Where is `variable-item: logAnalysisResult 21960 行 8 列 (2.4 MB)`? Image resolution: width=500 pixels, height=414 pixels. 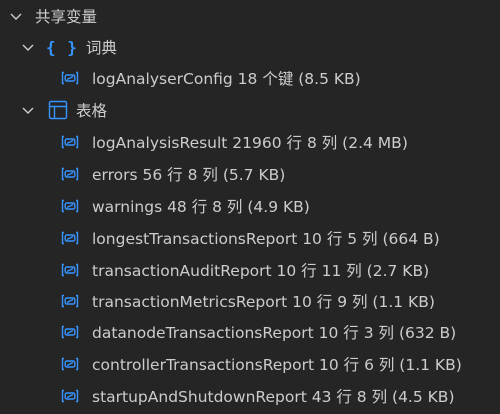
variable-item: logAnalysisResult 21960 行 8 列 (2.4 MB) is located at coordinates (250, 142).